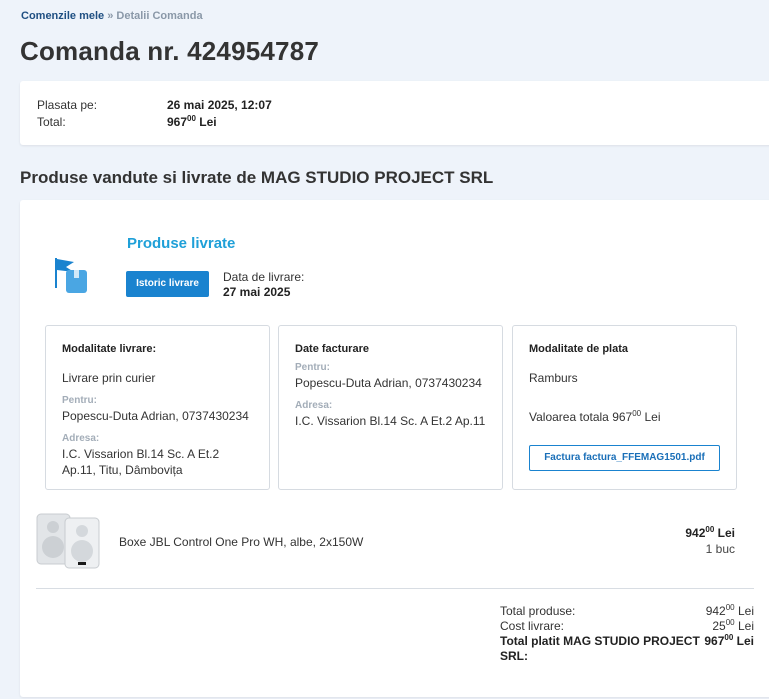 The image size is (769, 699). What do you see at coordinates (109, 349) in the screenshot?
I see `delivery-method-title: Modalitate livrare:` at bounding box center [109, 349].